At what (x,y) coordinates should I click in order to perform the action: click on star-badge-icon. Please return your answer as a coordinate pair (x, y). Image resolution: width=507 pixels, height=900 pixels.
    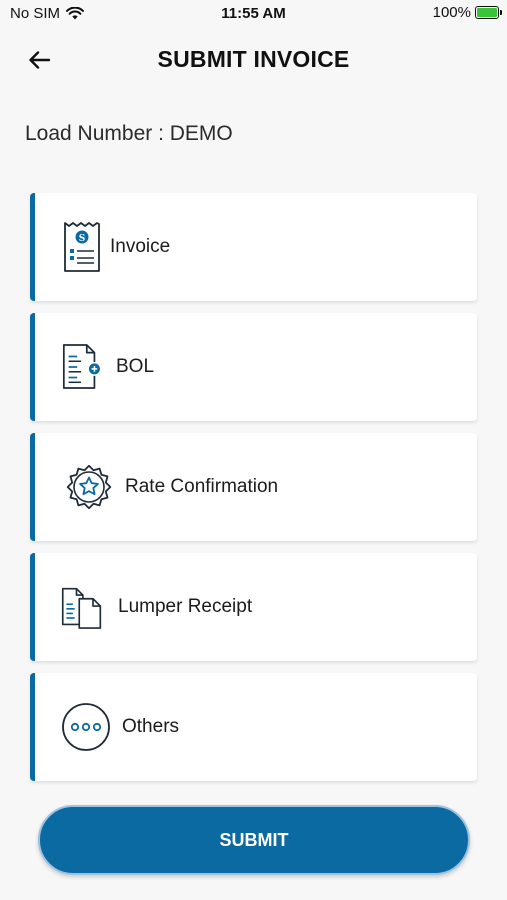
    Looking at the image, I should click on (89, 487).